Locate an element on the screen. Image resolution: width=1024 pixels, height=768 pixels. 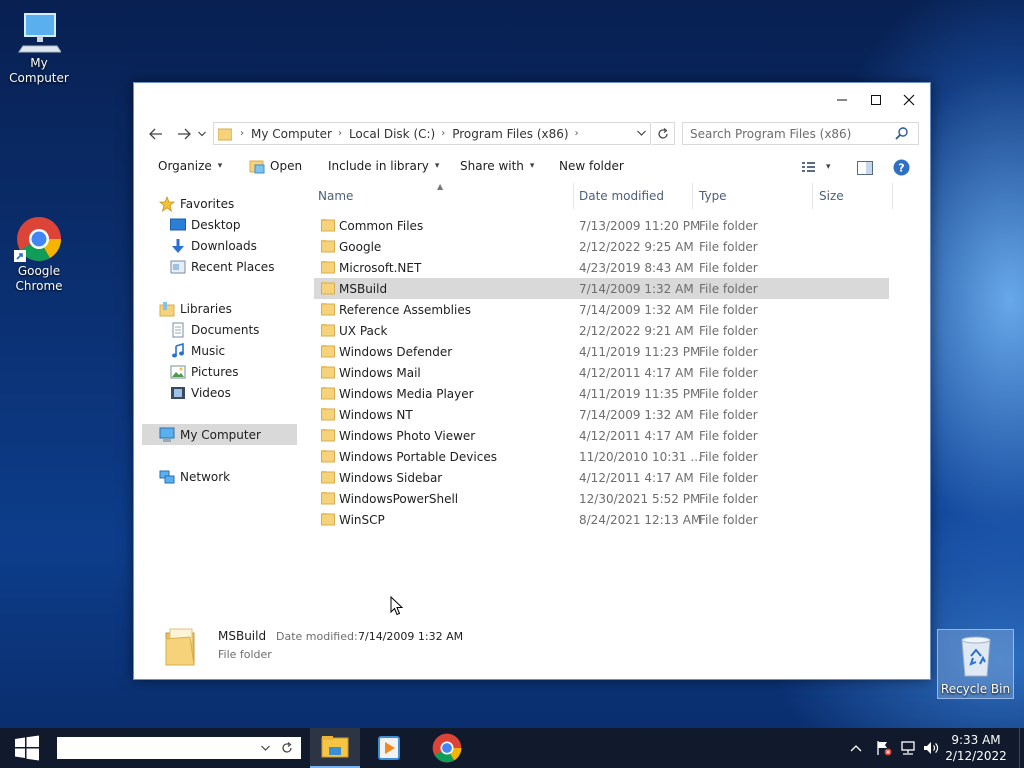
recent-places-icon is located at coordinates (178, 267).